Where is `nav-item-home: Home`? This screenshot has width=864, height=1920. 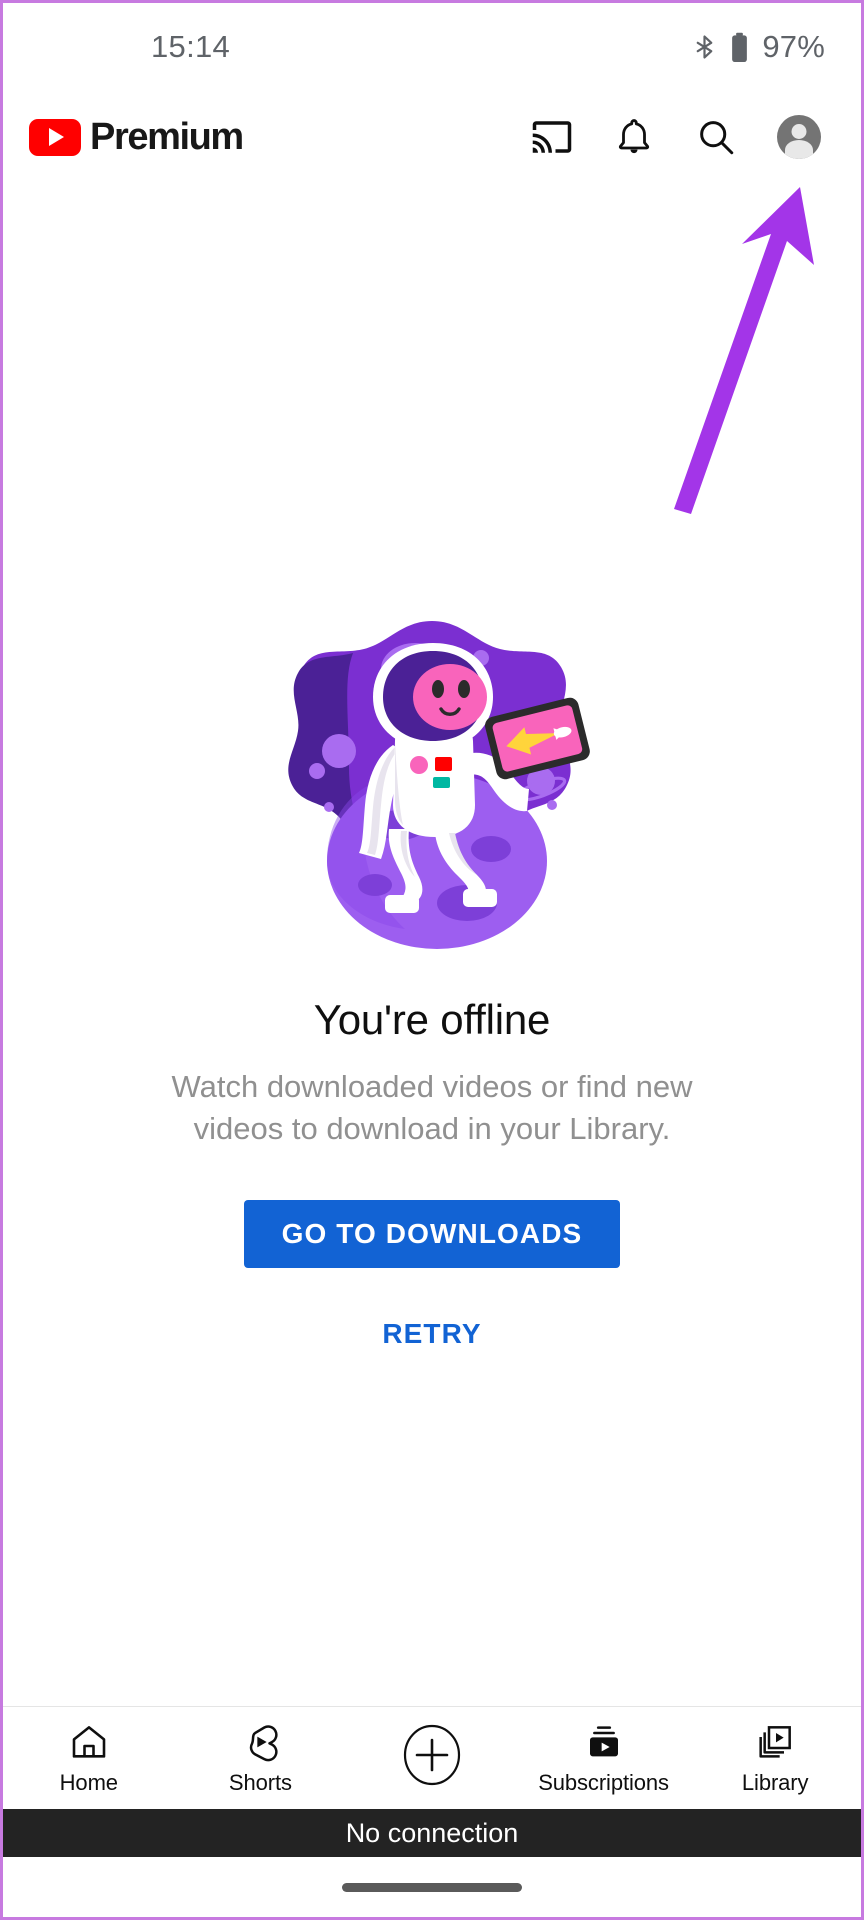
nav-item-home: Home is located at coordinates (89, 1758).